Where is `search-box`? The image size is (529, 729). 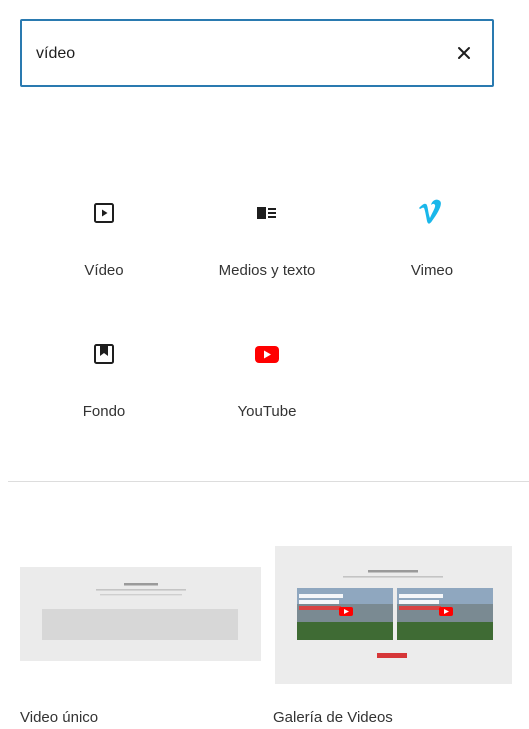
search-box is located at coordinates (257, 53).